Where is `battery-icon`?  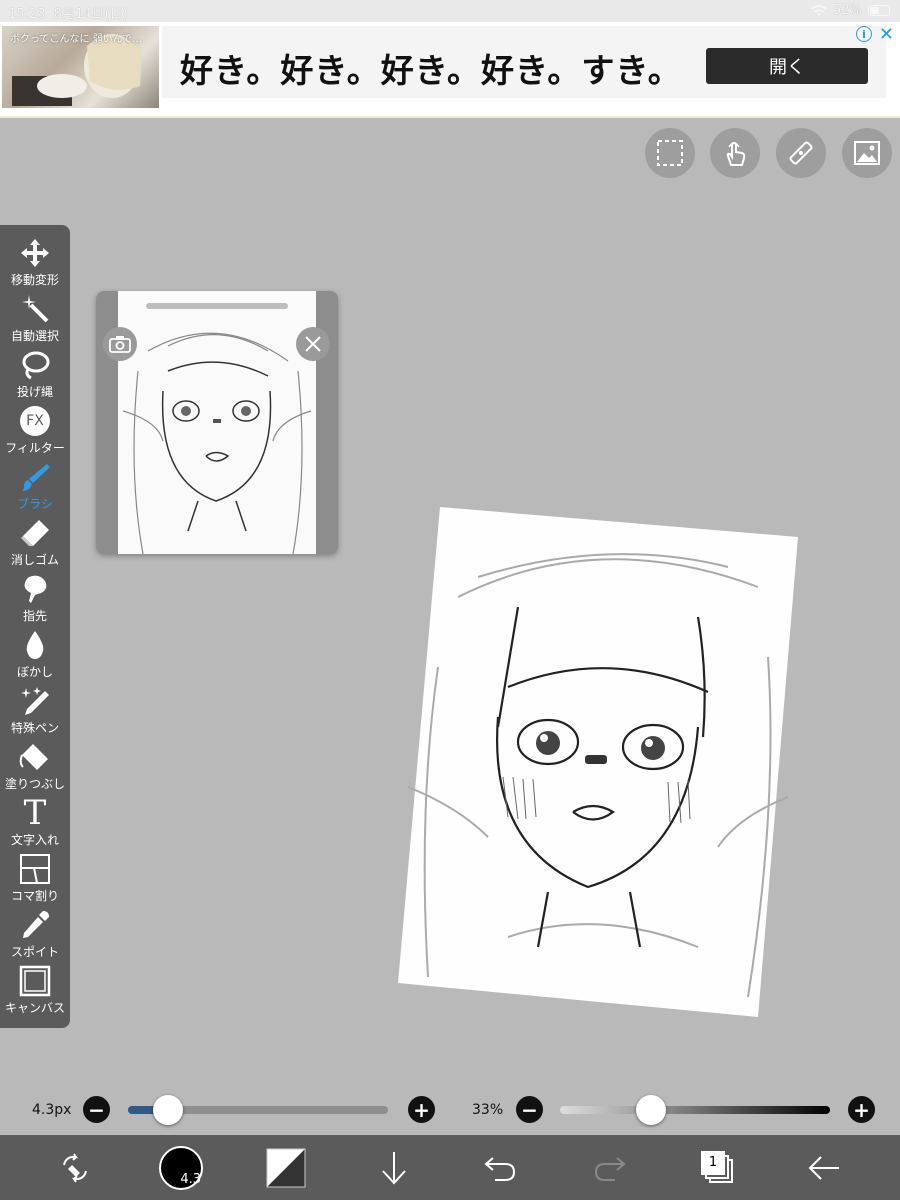
battery-icon is located at coordinates (879, 10).